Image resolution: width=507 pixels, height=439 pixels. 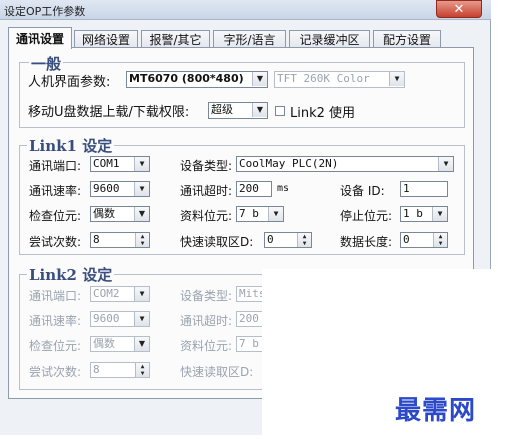 What do you see at coordinates (254, 189) in the screenshot?
I see `link1-timeout-input: 200` at bounding box center [254, 189].